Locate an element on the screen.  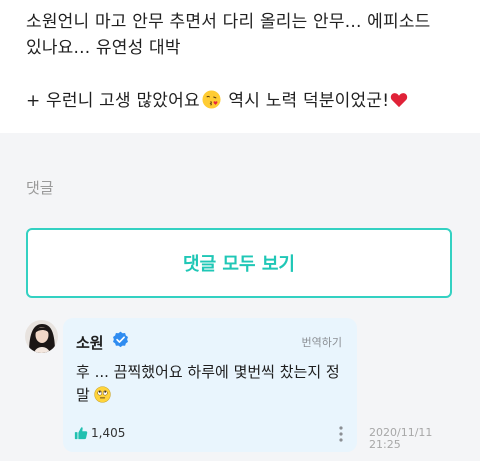
comments-section-label: 댓글 is located at coordinates (40, 188).